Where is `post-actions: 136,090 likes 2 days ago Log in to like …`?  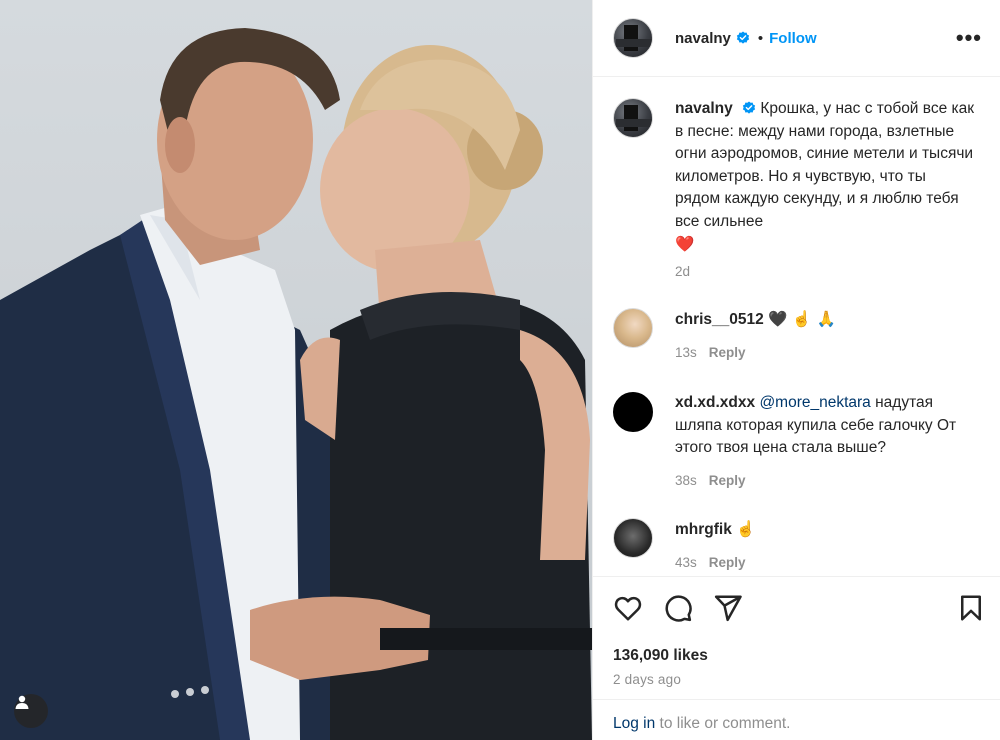 post-actions: 136,090 likes 2 days ago Log in to like … is located at coordinates (796, 658).